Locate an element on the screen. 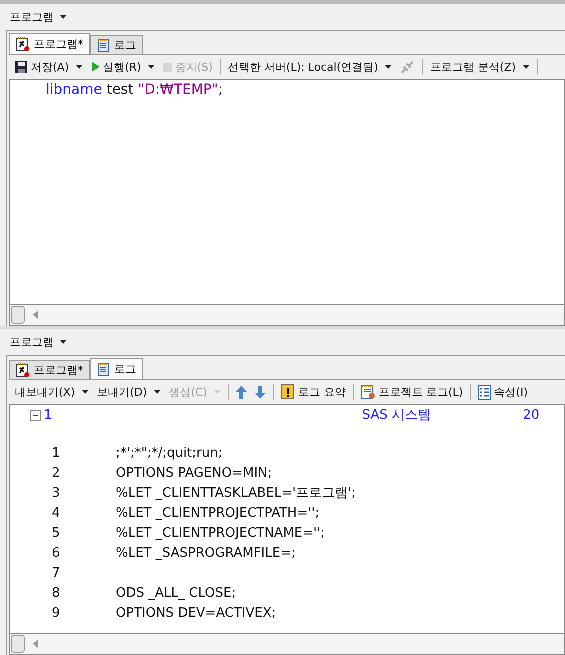  toolbar-button: 로그 요약 is located at coordinates (313, 392).